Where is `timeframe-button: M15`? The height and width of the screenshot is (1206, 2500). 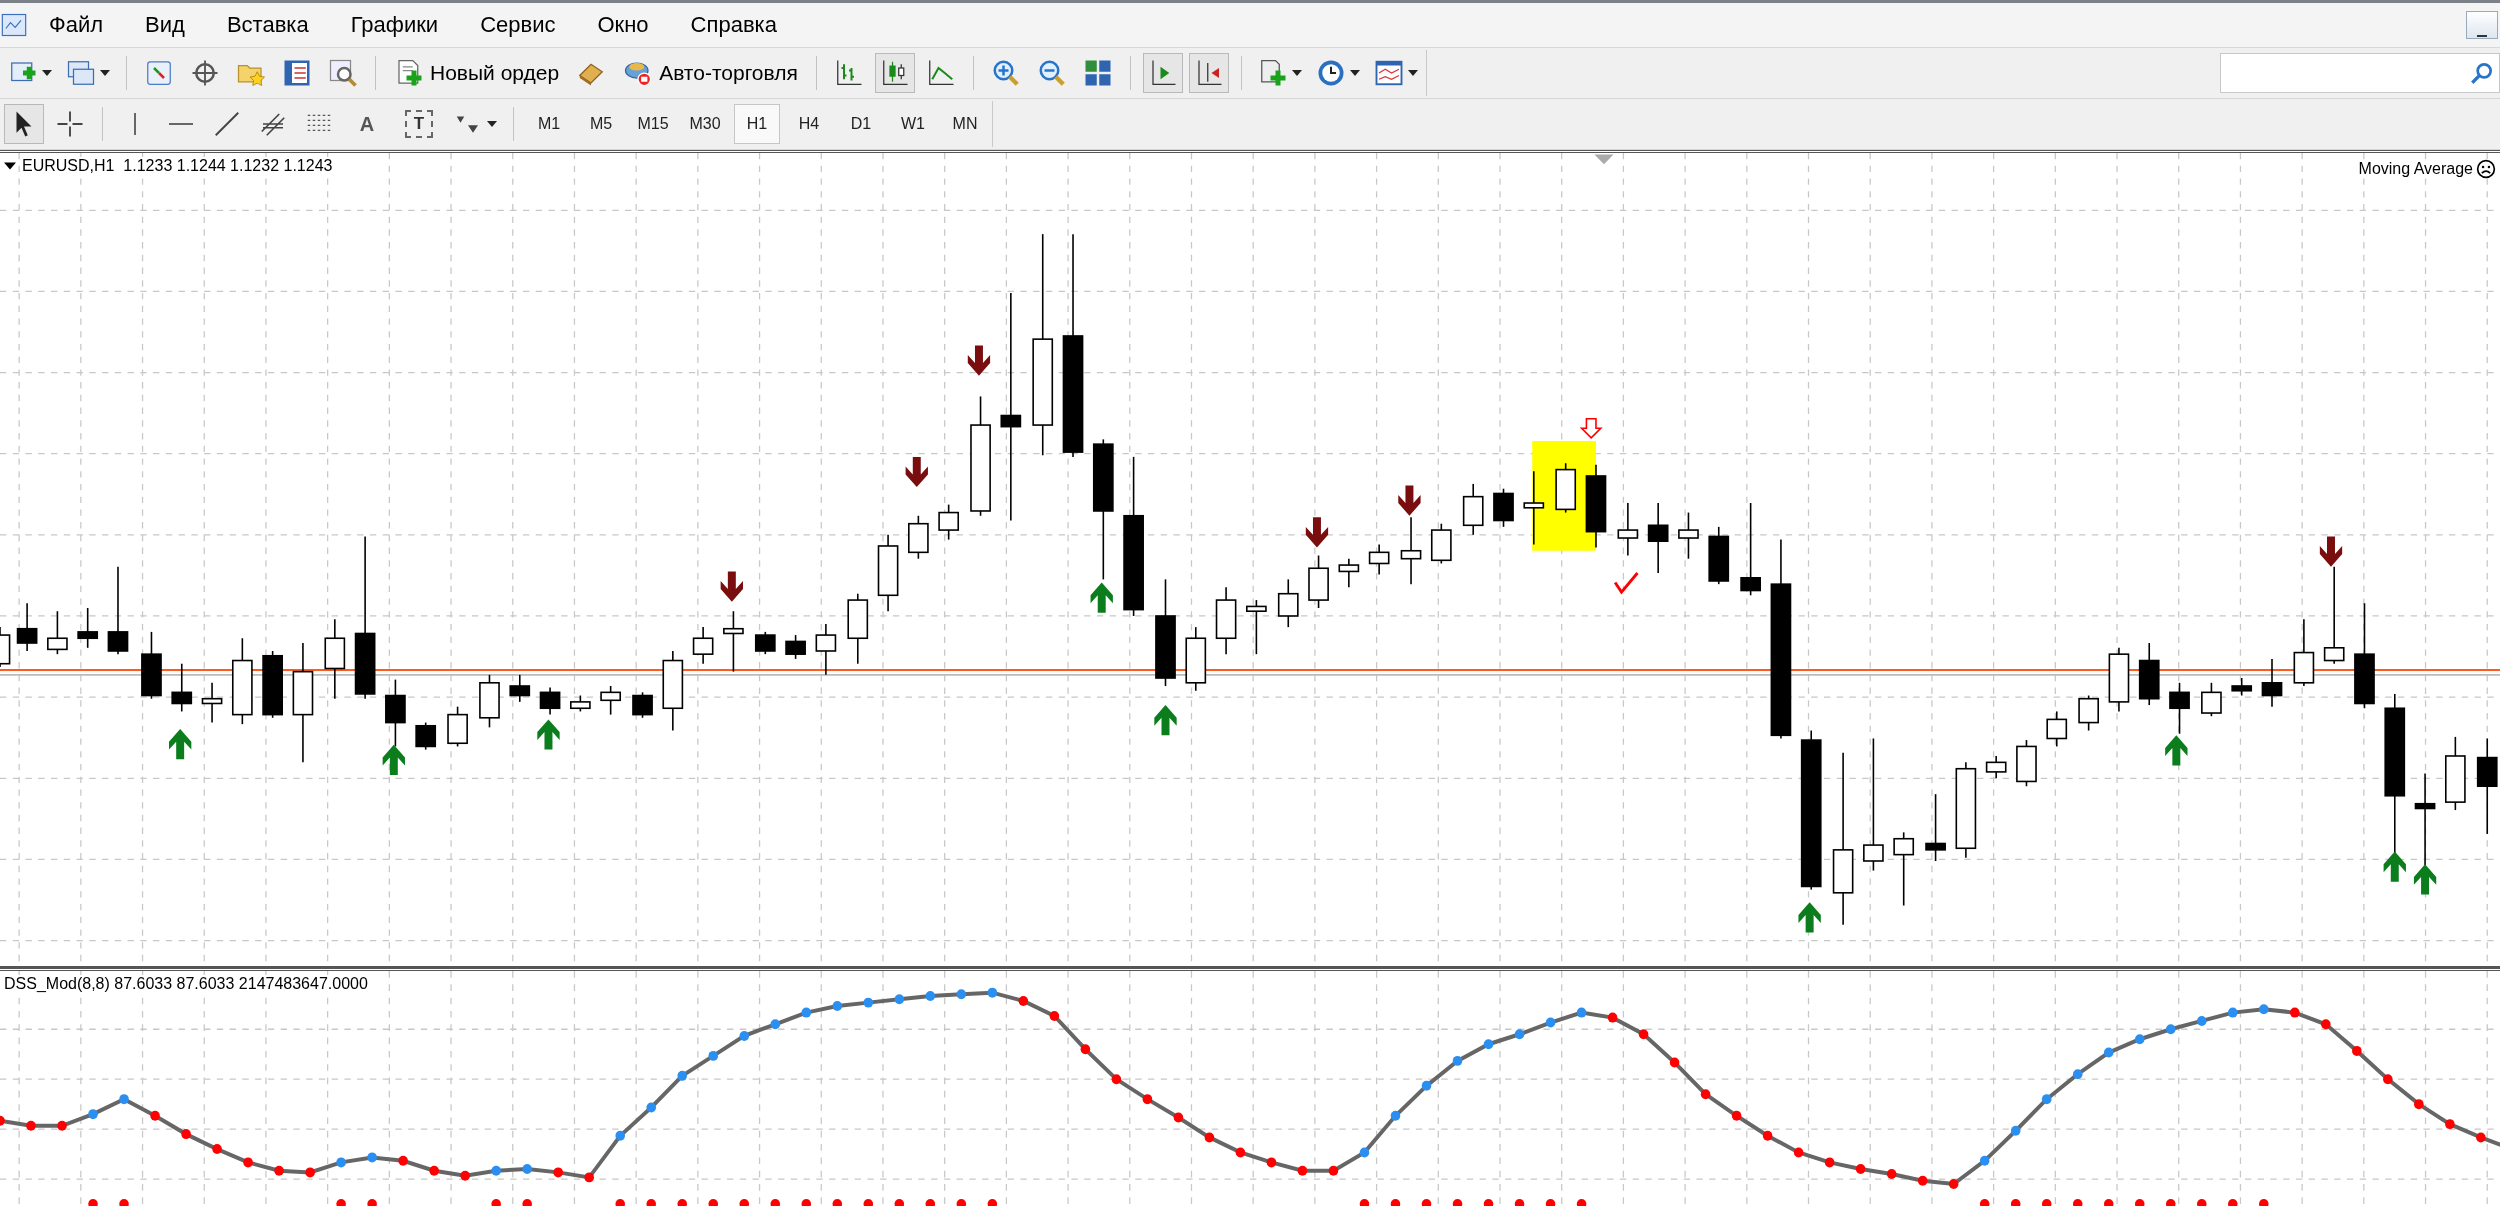 timeframe-button: M15 is located at coordinates (653, 124).